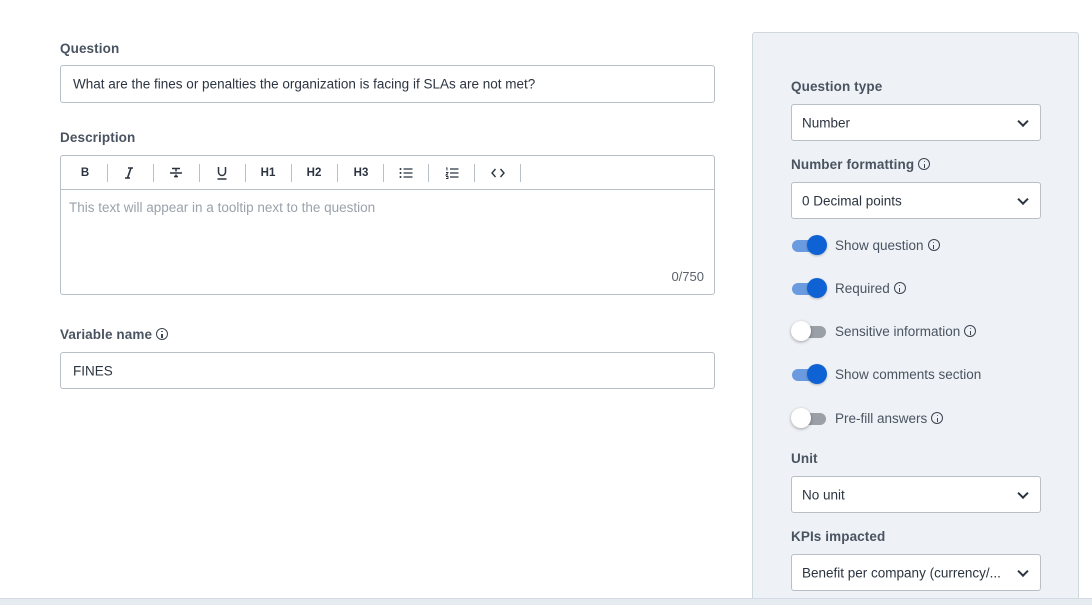 The height and width of the screenshot is (605, 1092). What do you see at coordinates (881, 418) in the screenshot?
I see `pre-fill-answers-label: Pre-fill answers` at bounding box center [881, 418].